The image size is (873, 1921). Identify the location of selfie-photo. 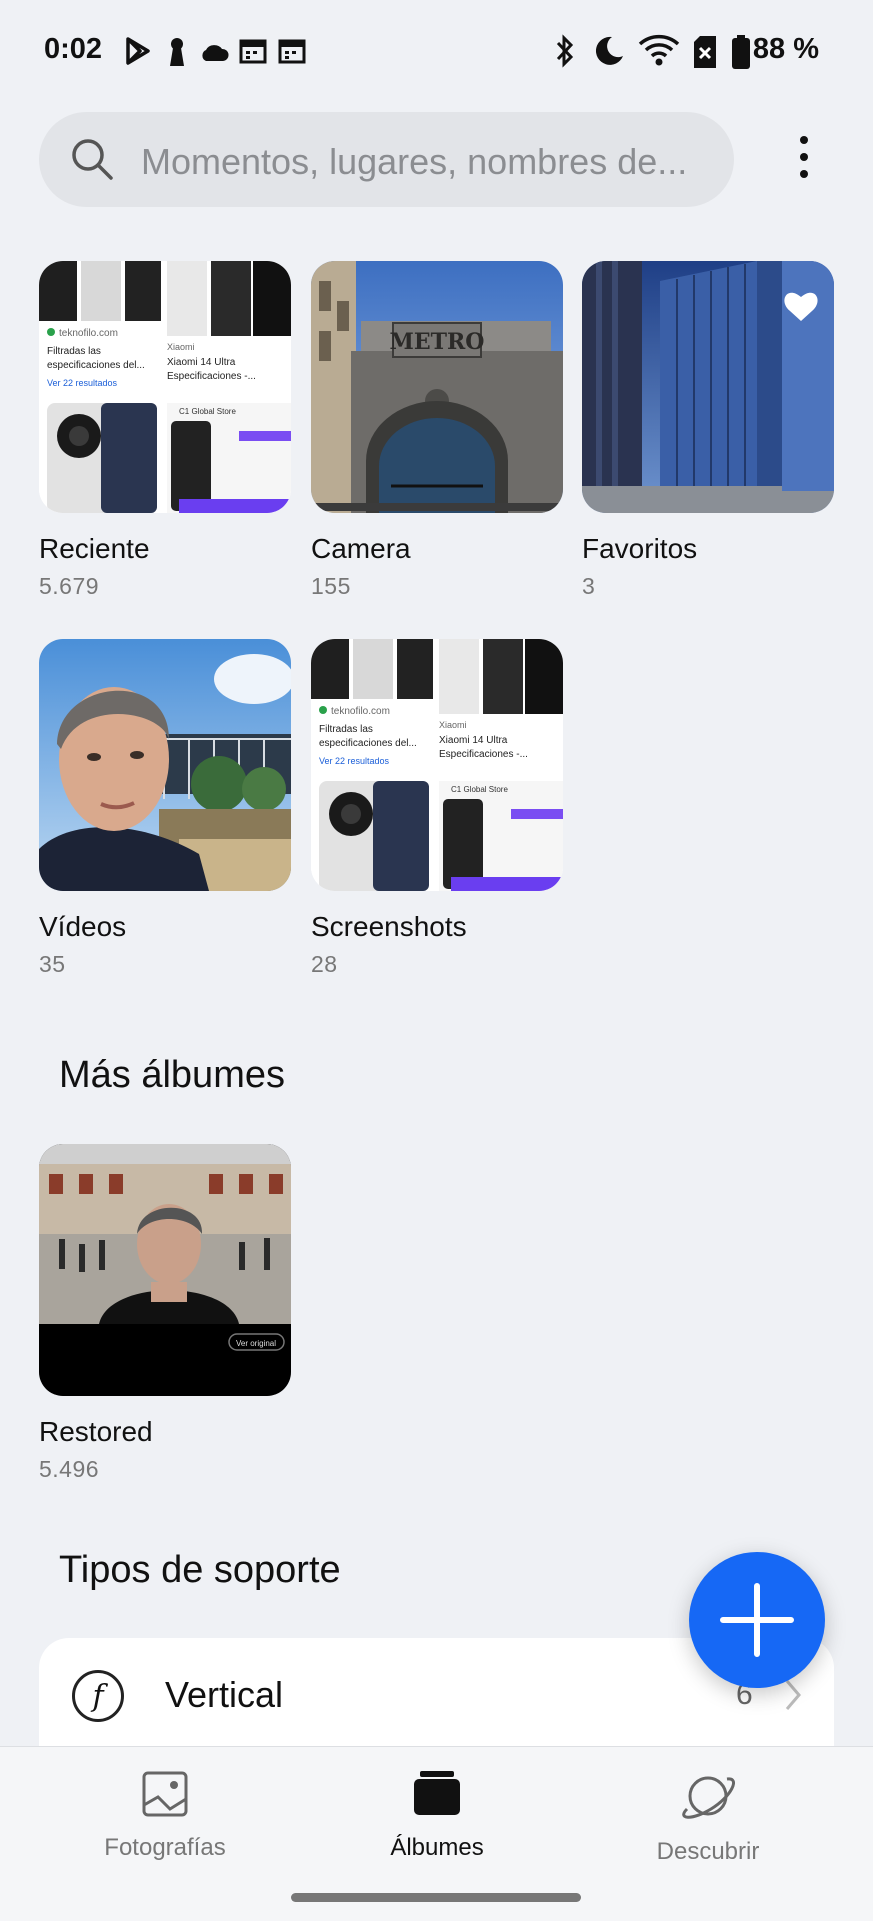
(165, 765).